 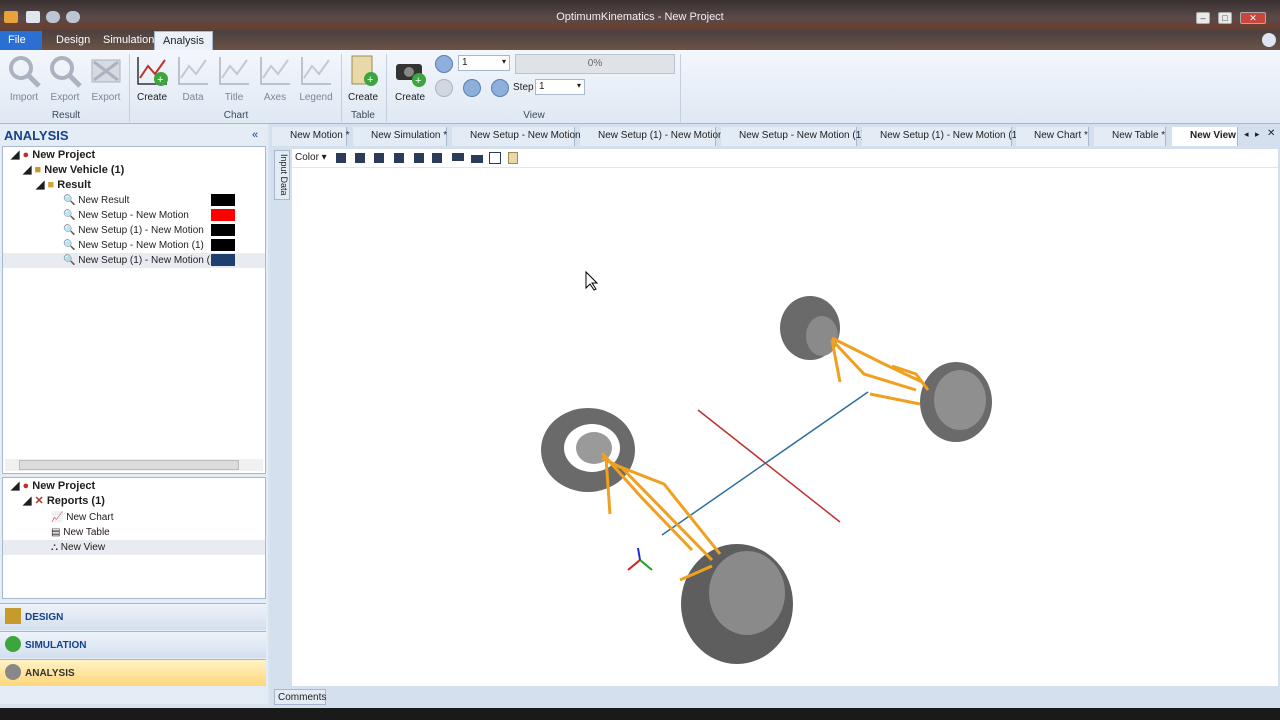 I want to click on stop-button, so click(x=444, y=88).